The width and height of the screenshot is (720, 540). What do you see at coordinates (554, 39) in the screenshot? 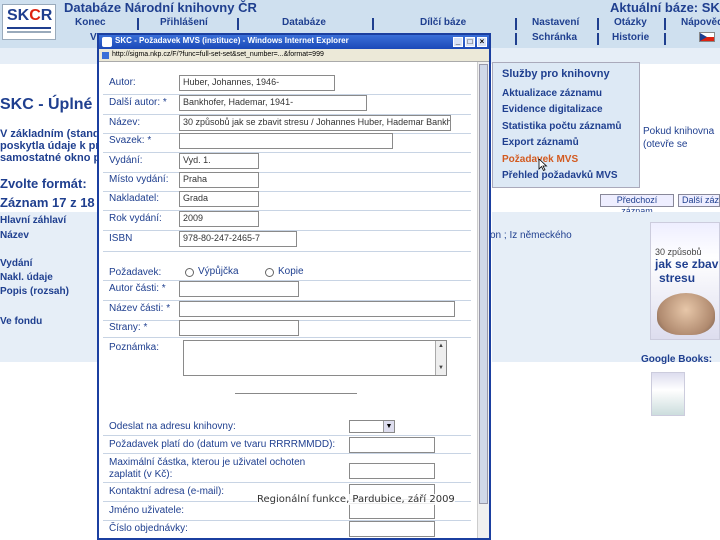
I see `nav-schranka: Schránka` at bounding box center [554, 39].